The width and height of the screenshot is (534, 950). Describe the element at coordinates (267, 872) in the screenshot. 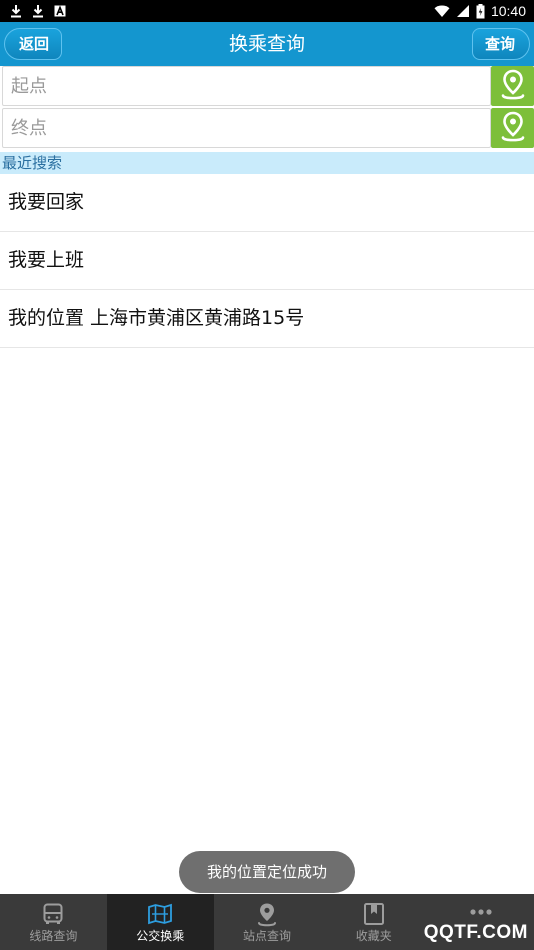

I see `toast-message: 我的位置定位成功` at that location.